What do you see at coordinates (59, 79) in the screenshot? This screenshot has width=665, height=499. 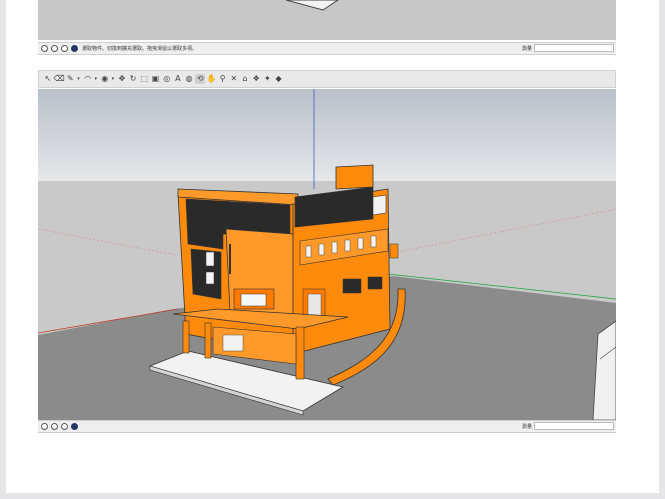 I see `eraser-icon: ⌫` at bounding box center [59, 79].